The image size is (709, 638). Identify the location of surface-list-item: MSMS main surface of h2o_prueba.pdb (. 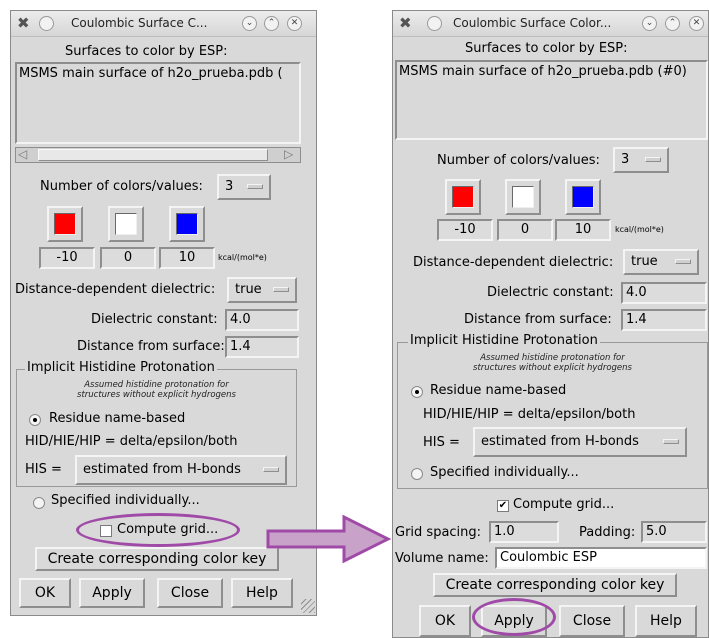
(151, 73).